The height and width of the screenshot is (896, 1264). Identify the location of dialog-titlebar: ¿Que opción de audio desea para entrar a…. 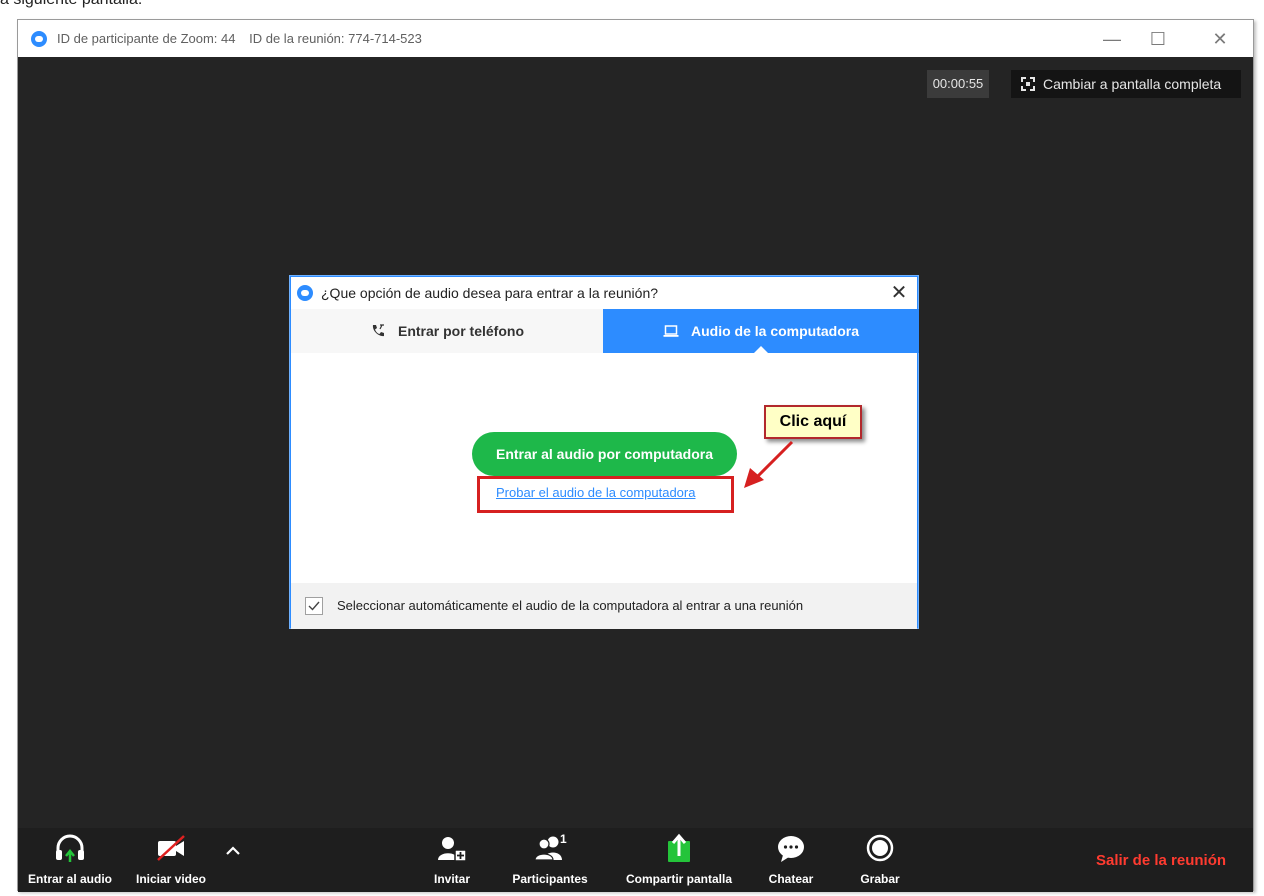
(604, 293).